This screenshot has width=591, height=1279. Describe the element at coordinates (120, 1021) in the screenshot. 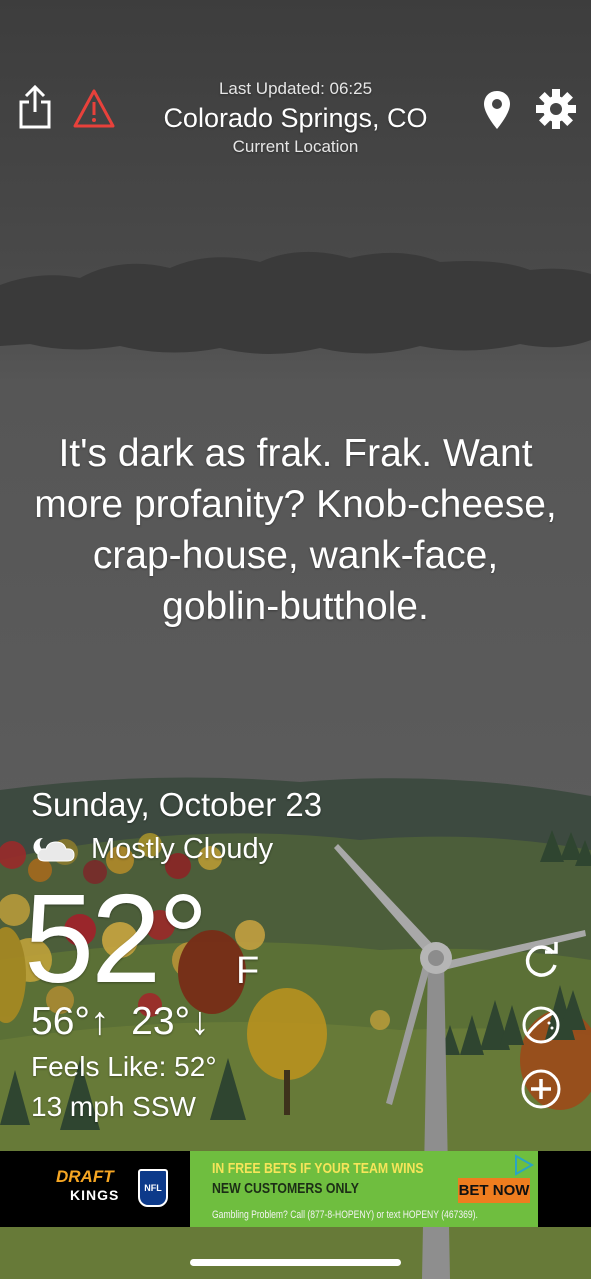

I see `high-low-temperature: 56°↑ 23°↓` at that location.